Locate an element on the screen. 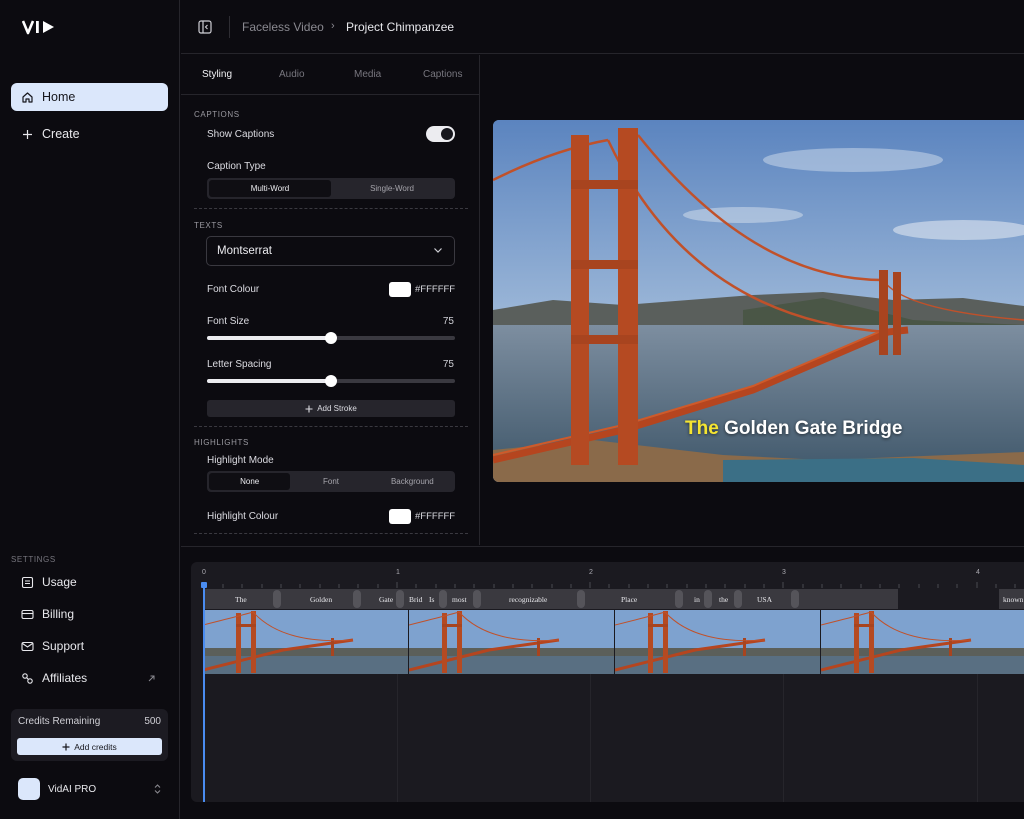  caption-word: the is located at coordinates (723, 599).